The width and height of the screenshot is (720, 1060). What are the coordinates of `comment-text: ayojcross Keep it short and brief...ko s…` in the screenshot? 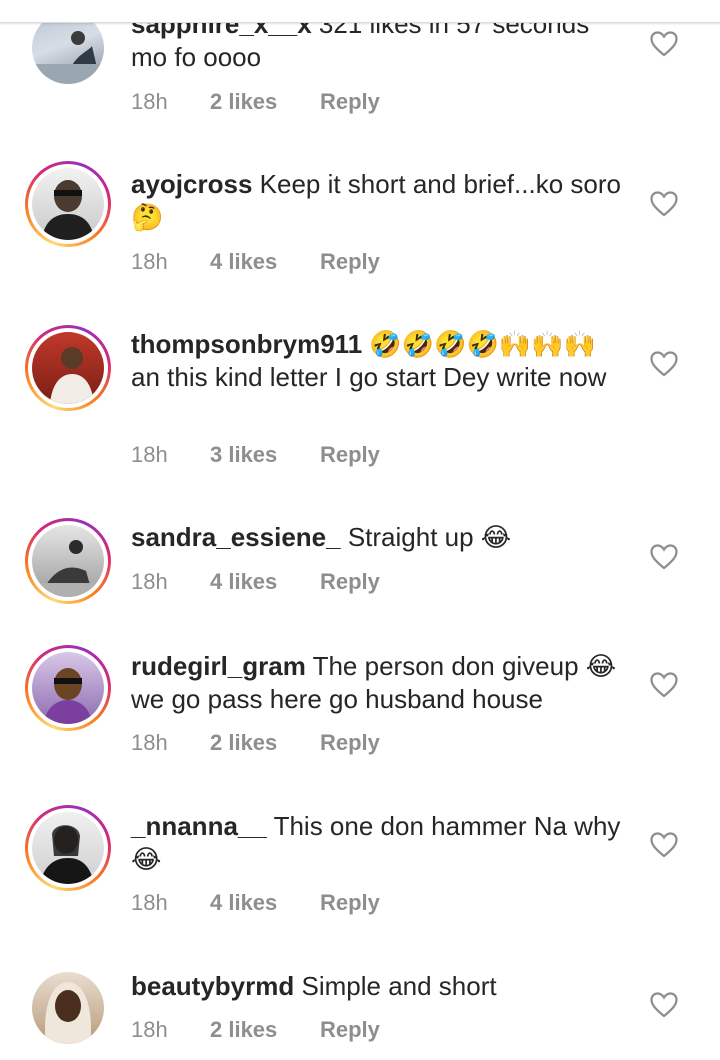 It's located at (381, 201).